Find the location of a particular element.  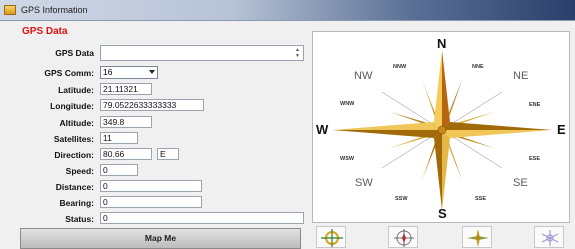

distance-field: 0 is located at coordinates (151, 186).